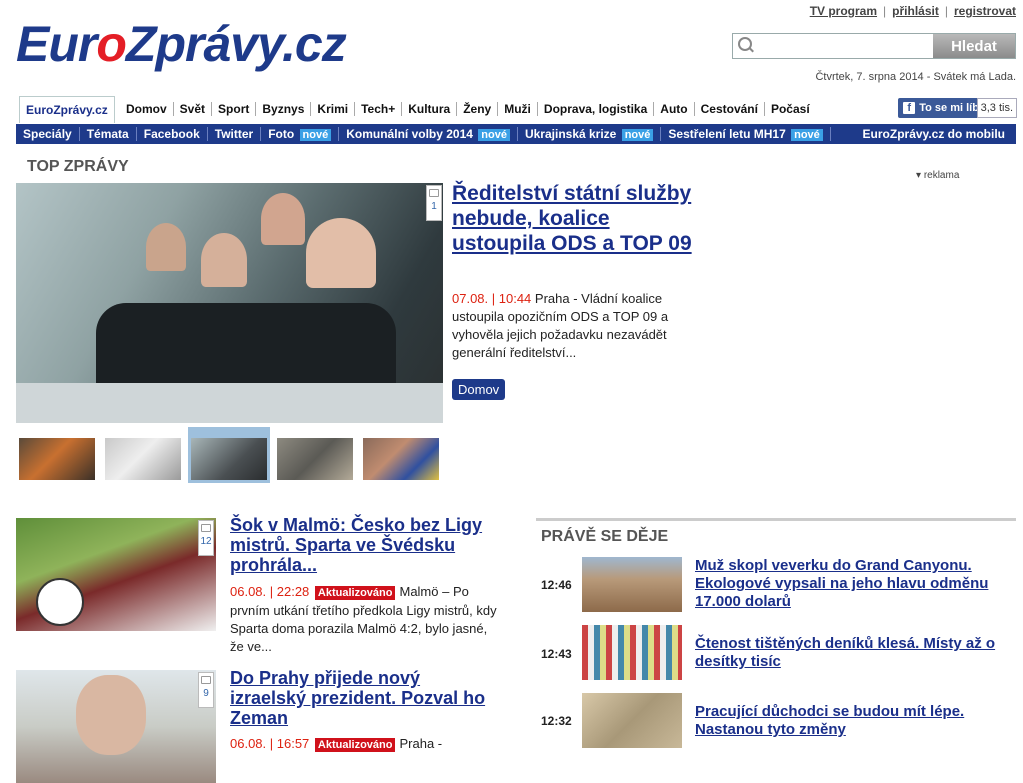 This screenshot has height=783, width=1023. I want to click on facebook-like-button: f To se mi líbí, so click(942, 108).